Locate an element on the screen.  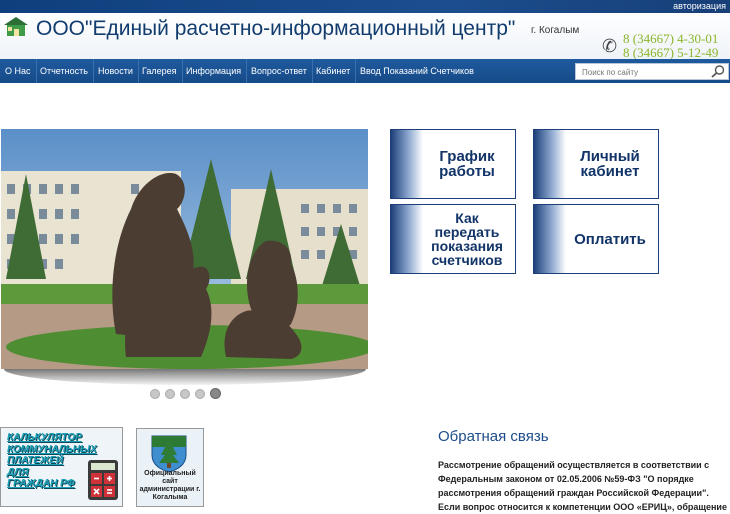
nav-item-meter-readings: Ввод Показаний Счетчиков is located at coordinates (417, 71).